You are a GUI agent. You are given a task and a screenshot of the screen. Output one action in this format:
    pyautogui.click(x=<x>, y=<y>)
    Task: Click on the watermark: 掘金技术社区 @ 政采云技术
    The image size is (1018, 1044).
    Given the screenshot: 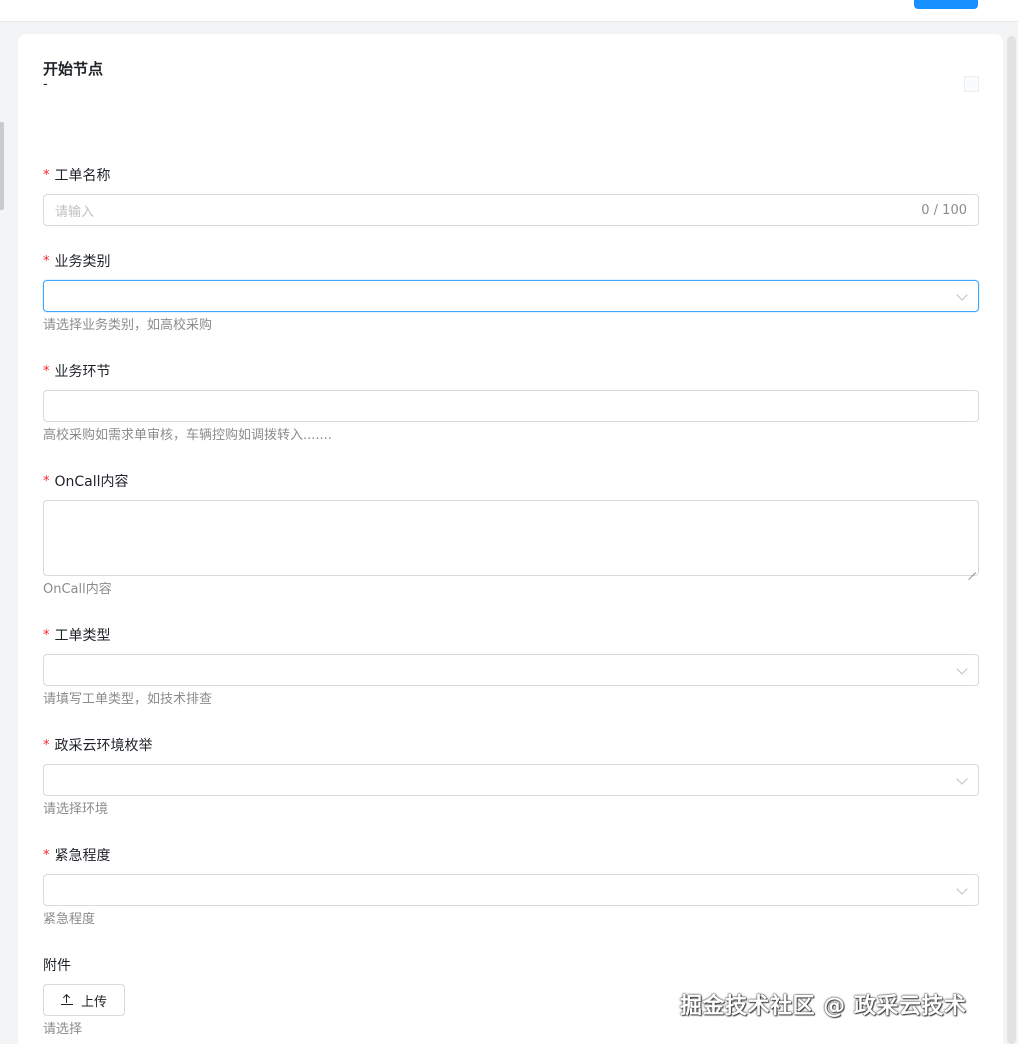 What is the action you would take?
    pyautogui.click(x=823, y=1006)
    